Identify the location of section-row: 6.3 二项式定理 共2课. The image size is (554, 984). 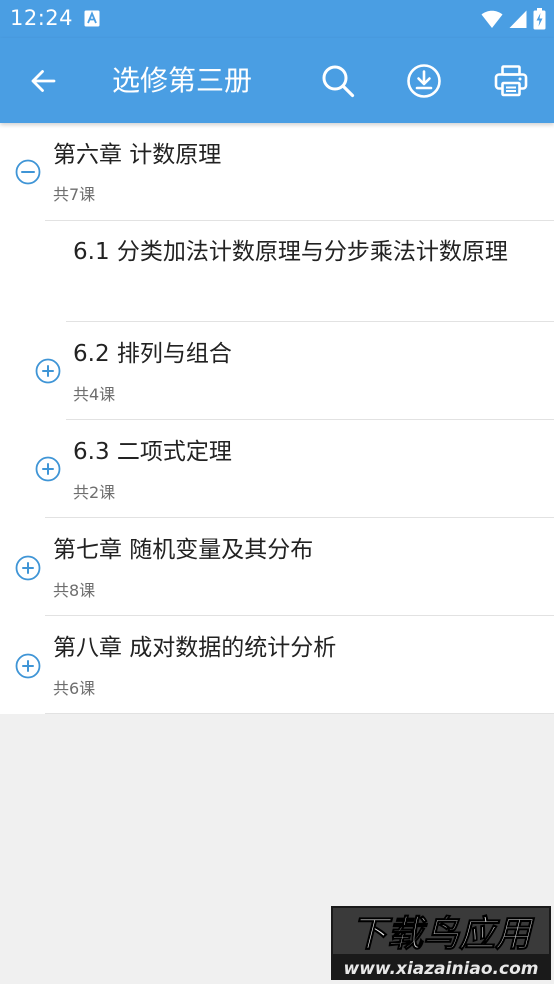
(277, 469).